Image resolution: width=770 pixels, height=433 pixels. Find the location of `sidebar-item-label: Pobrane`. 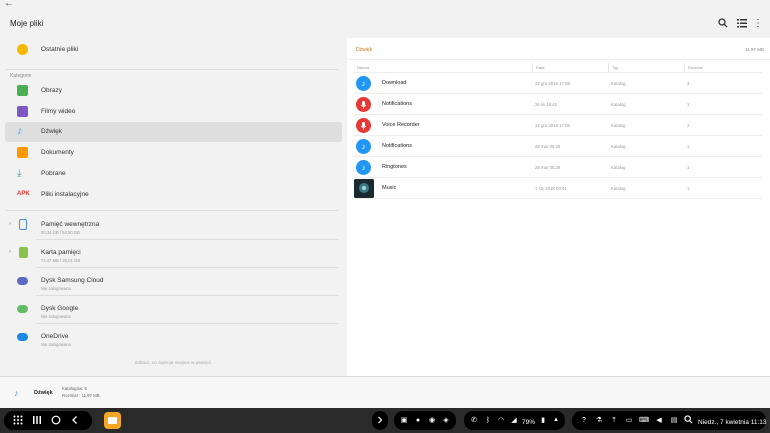

sidebar-item-label: Pobrane is located at coordinates (53, 173).